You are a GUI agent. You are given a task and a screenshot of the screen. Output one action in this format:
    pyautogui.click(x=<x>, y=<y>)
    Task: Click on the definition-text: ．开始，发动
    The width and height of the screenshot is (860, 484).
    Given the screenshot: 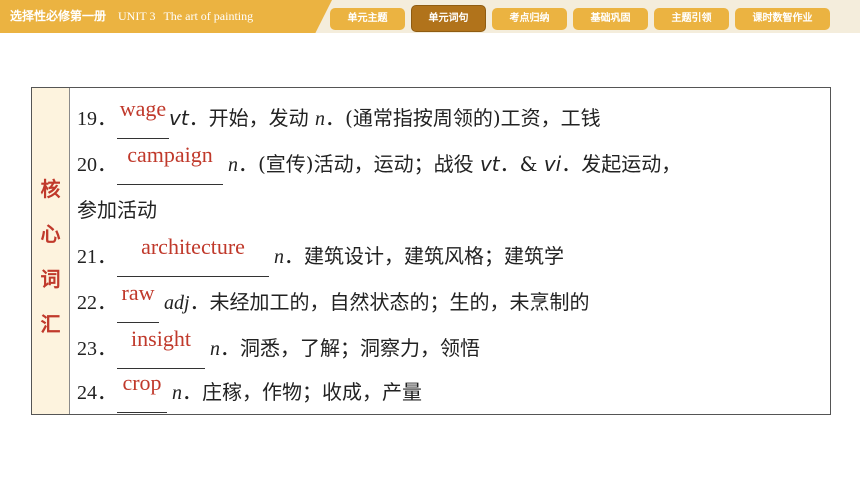 What is the action you would take?
    pyautogui.click(x=252, y=118)
    